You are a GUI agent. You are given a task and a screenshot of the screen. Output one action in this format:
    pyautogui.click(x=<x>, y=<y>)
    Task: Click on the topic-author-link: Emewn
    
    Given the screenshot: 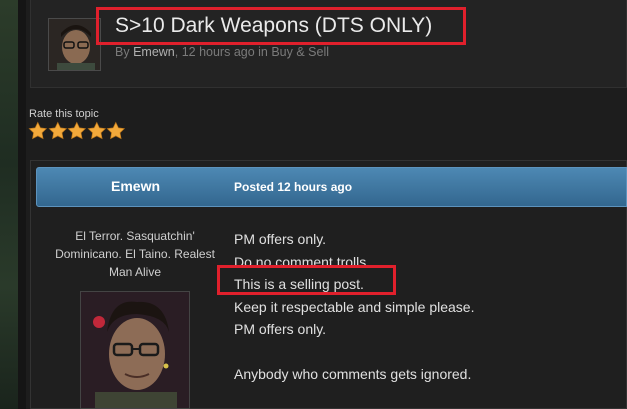 What is the action you would take?
    pyautogui.click(x=154, y=52)
    